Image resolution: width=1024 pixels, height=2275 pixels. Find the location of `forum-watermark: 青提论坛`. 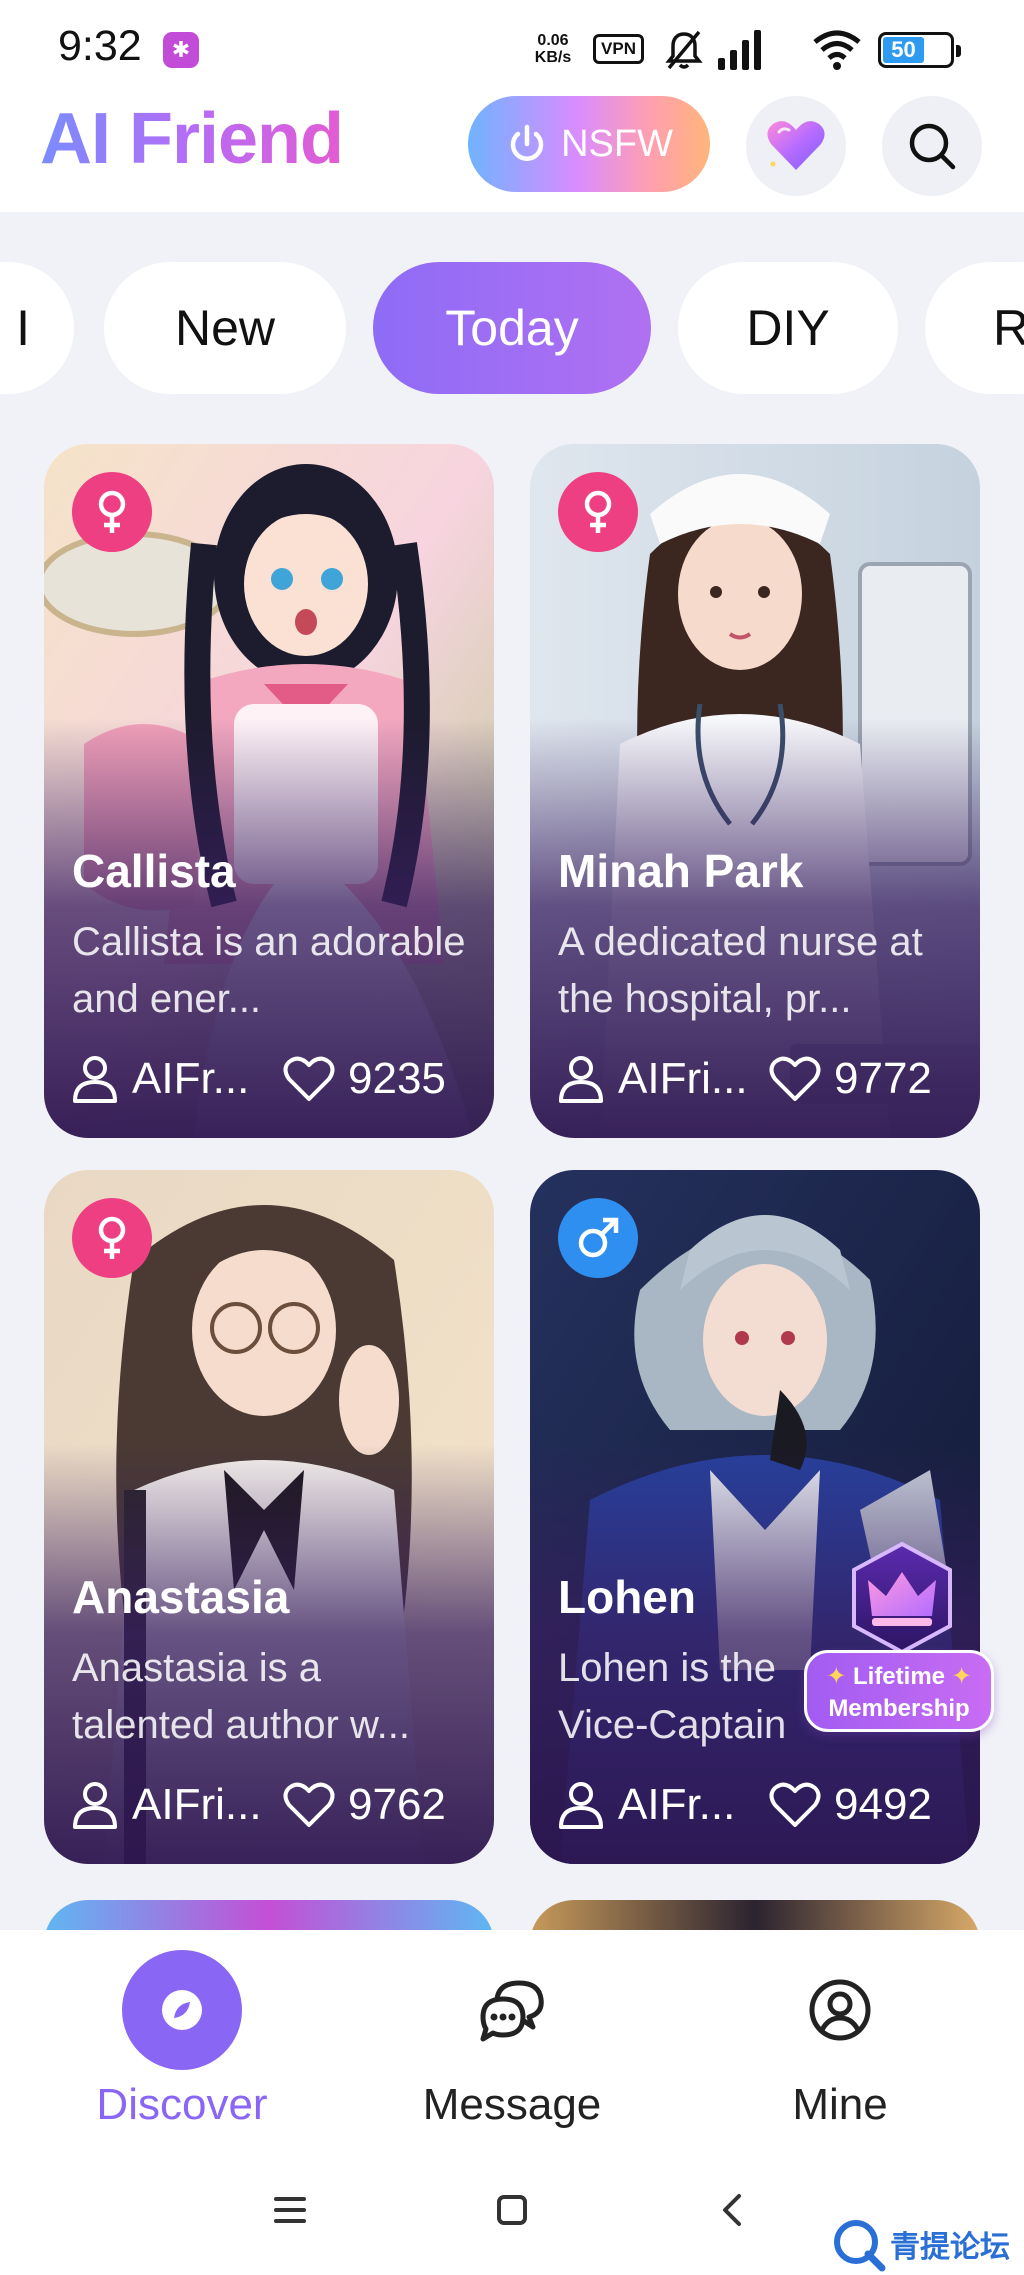

forum-watermark: 青提论坛 is located at coordinates (920, 2244).